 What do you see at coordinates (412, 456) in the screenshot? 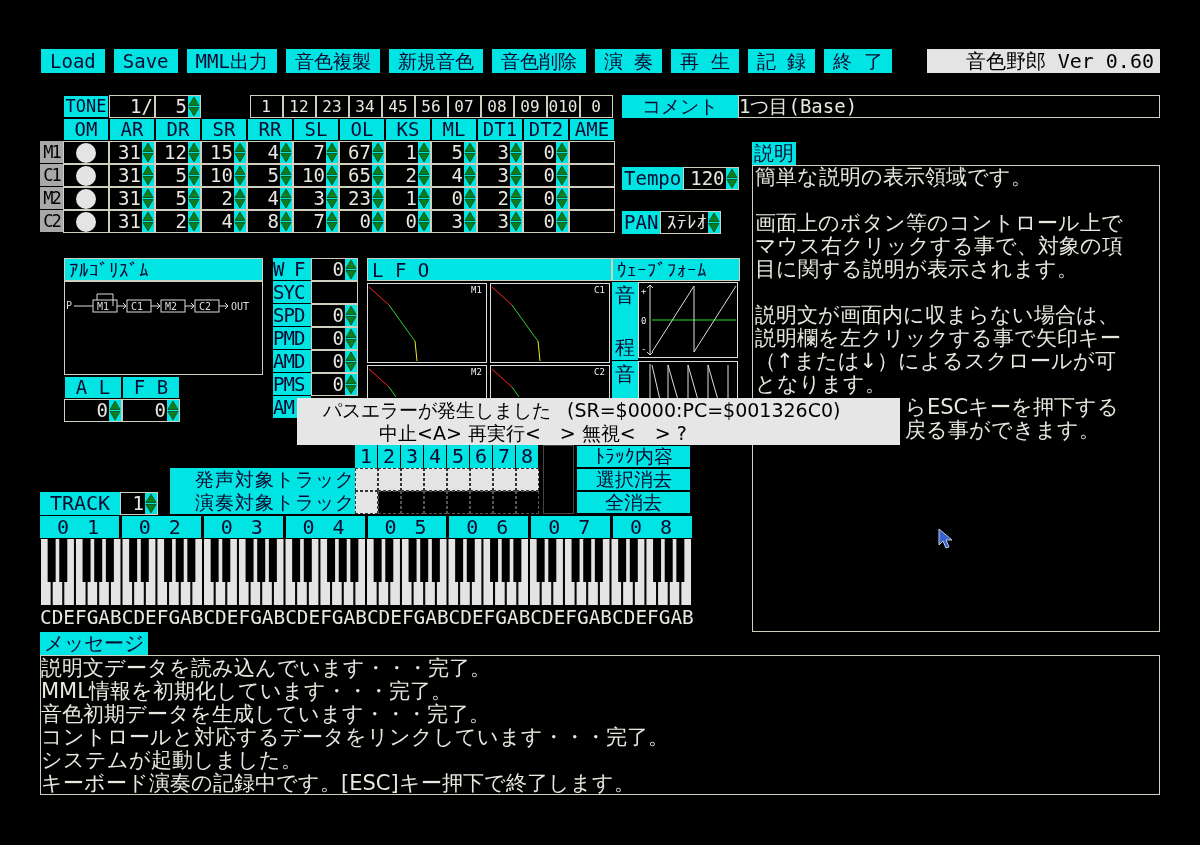
I see `track-number: 3` at bounding box center [412, 456].